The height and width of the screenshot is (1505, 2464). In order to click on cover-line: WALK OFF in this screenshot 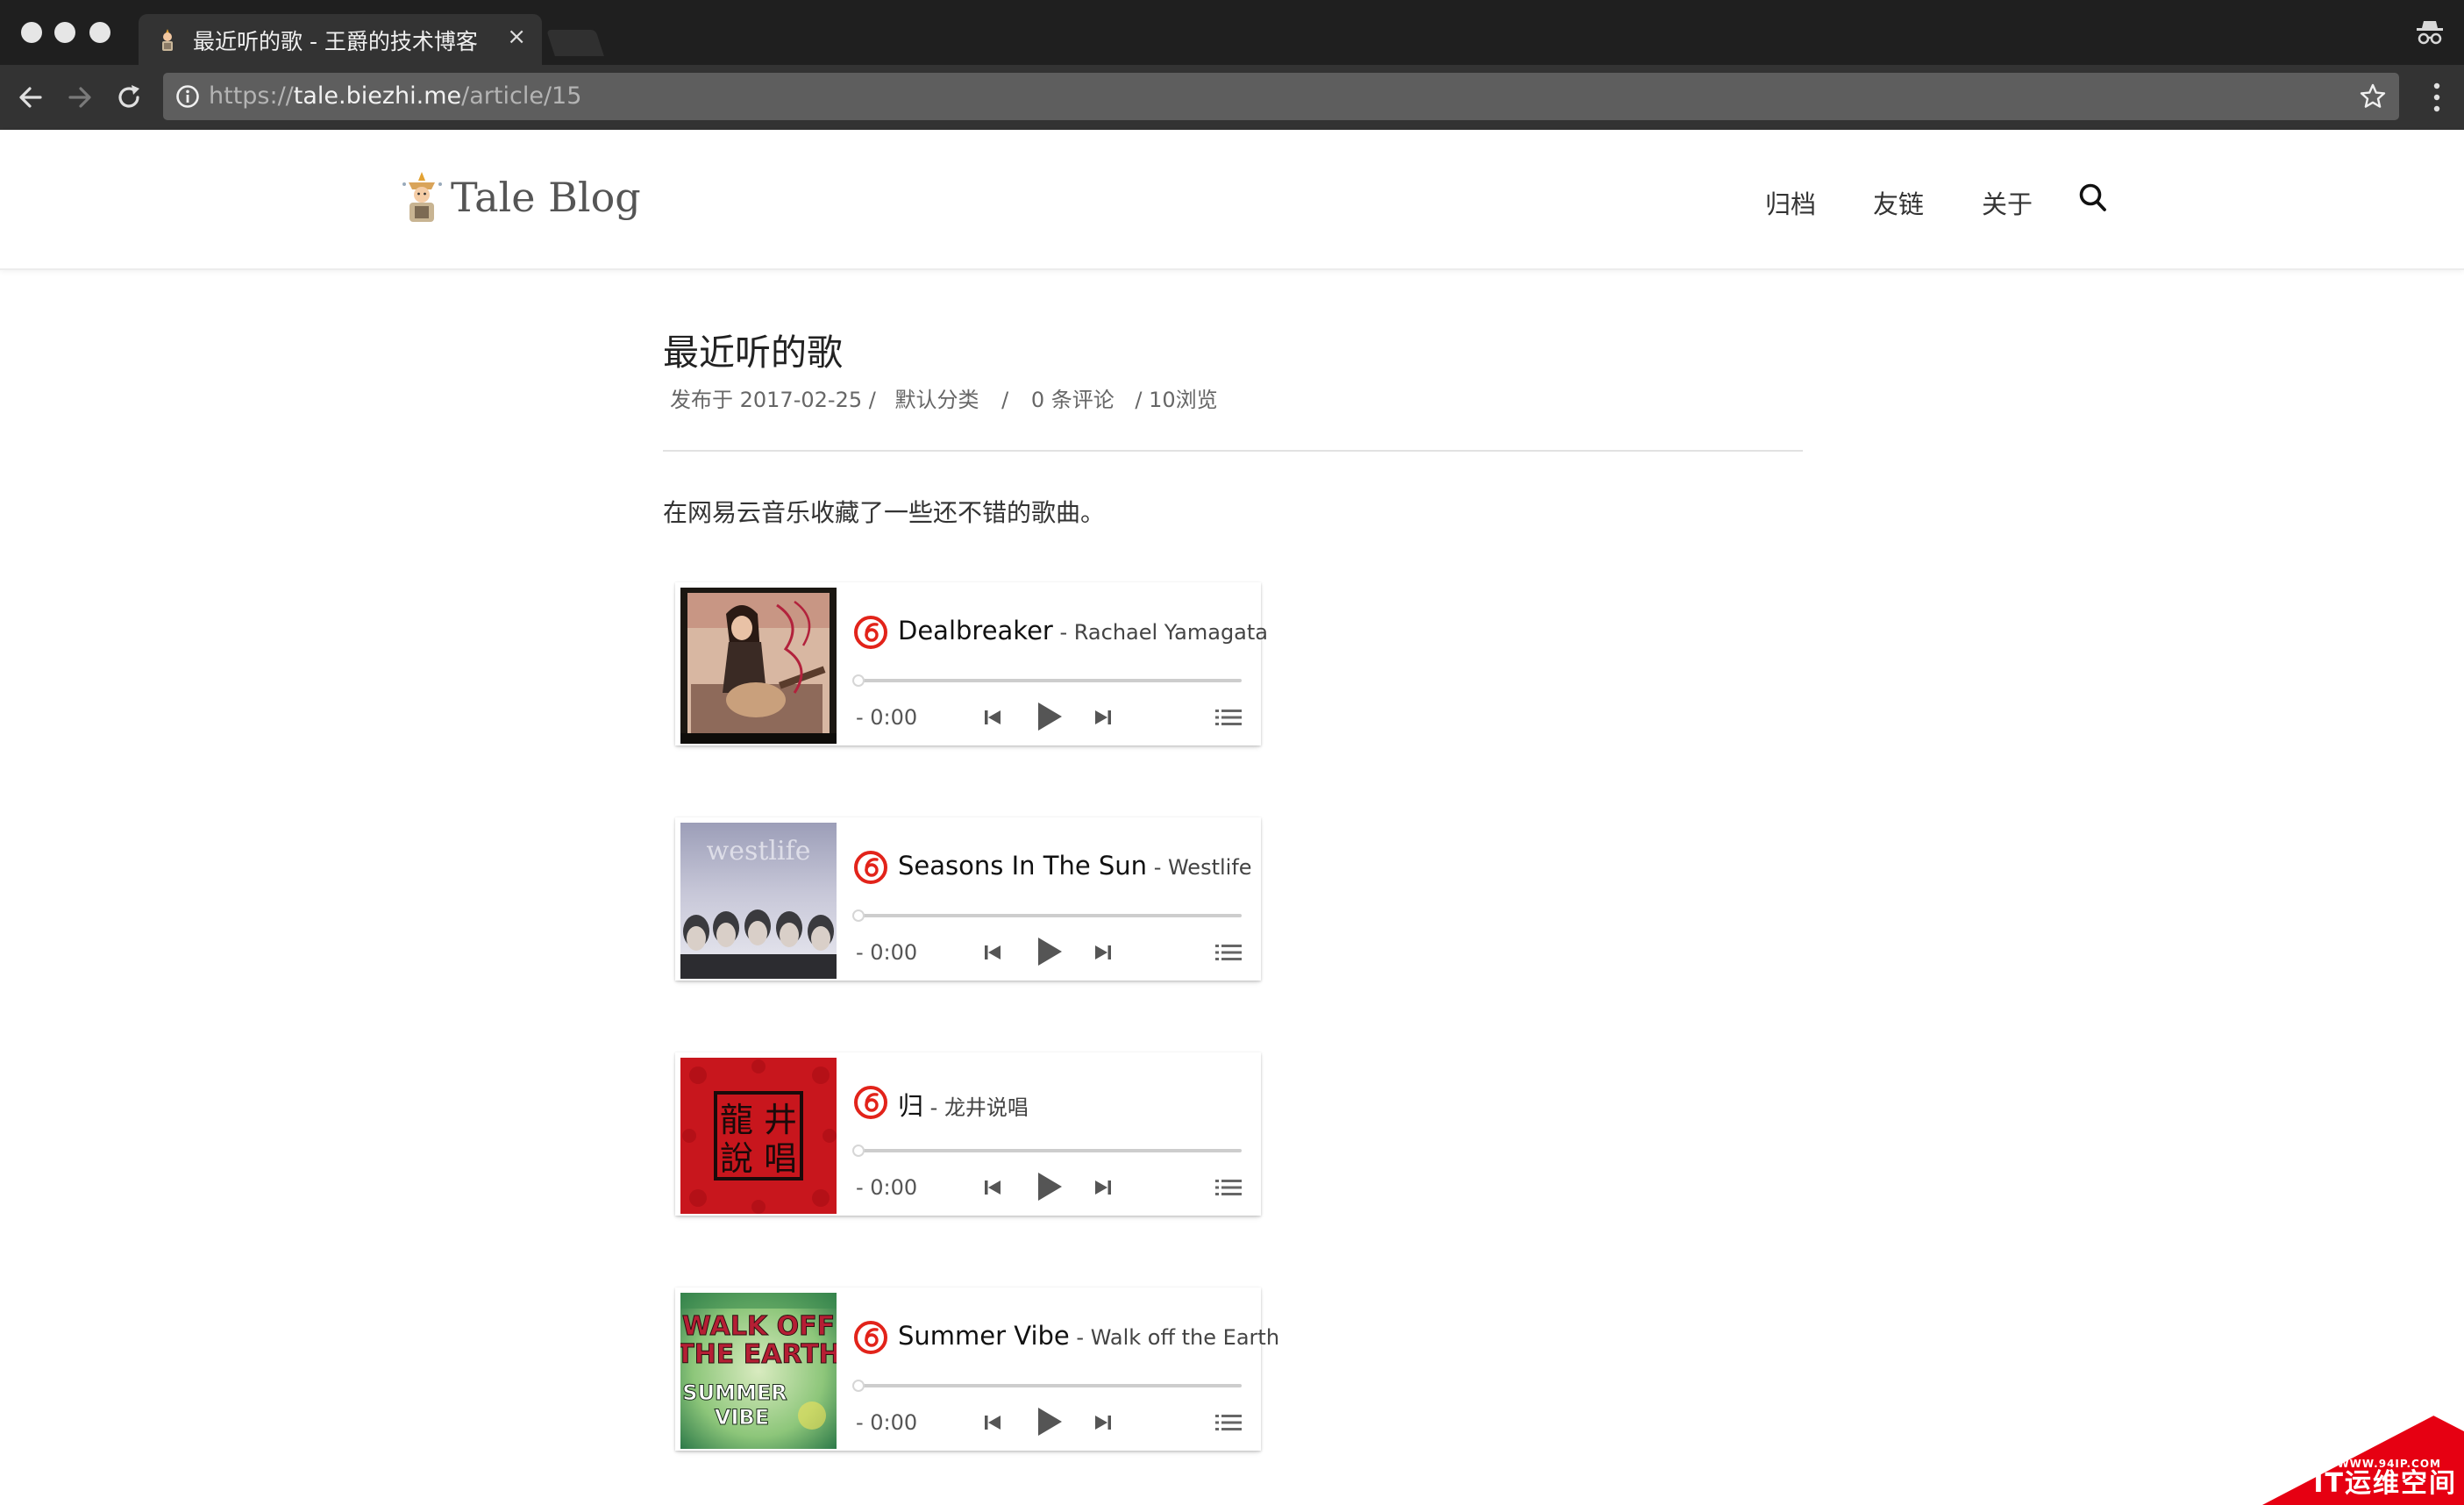, I will do `click(758, 1326)`.